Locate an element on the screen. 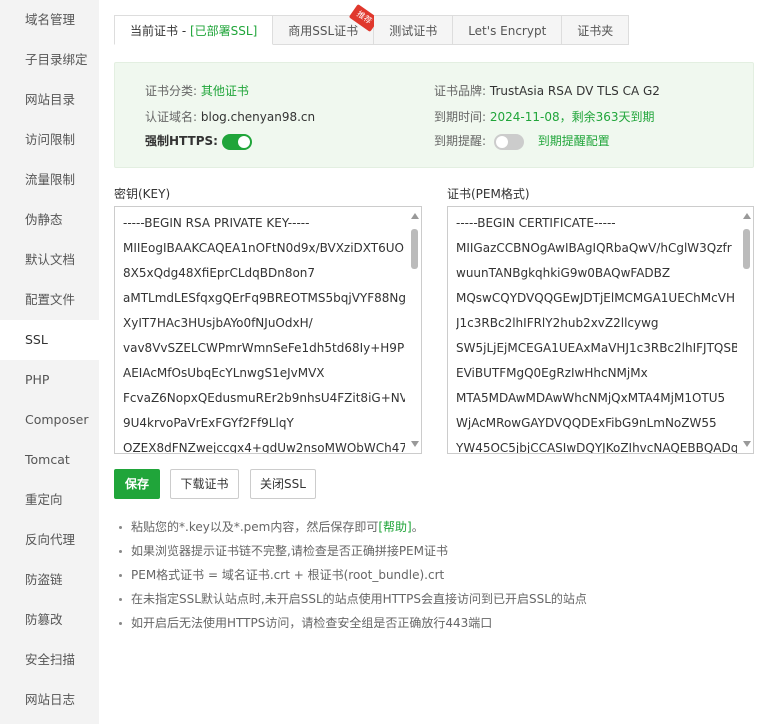 The width and height of the screenshot is (764, 724). sidebar-item-default-doc: 默认文档 is located at coordinates (49, 260).